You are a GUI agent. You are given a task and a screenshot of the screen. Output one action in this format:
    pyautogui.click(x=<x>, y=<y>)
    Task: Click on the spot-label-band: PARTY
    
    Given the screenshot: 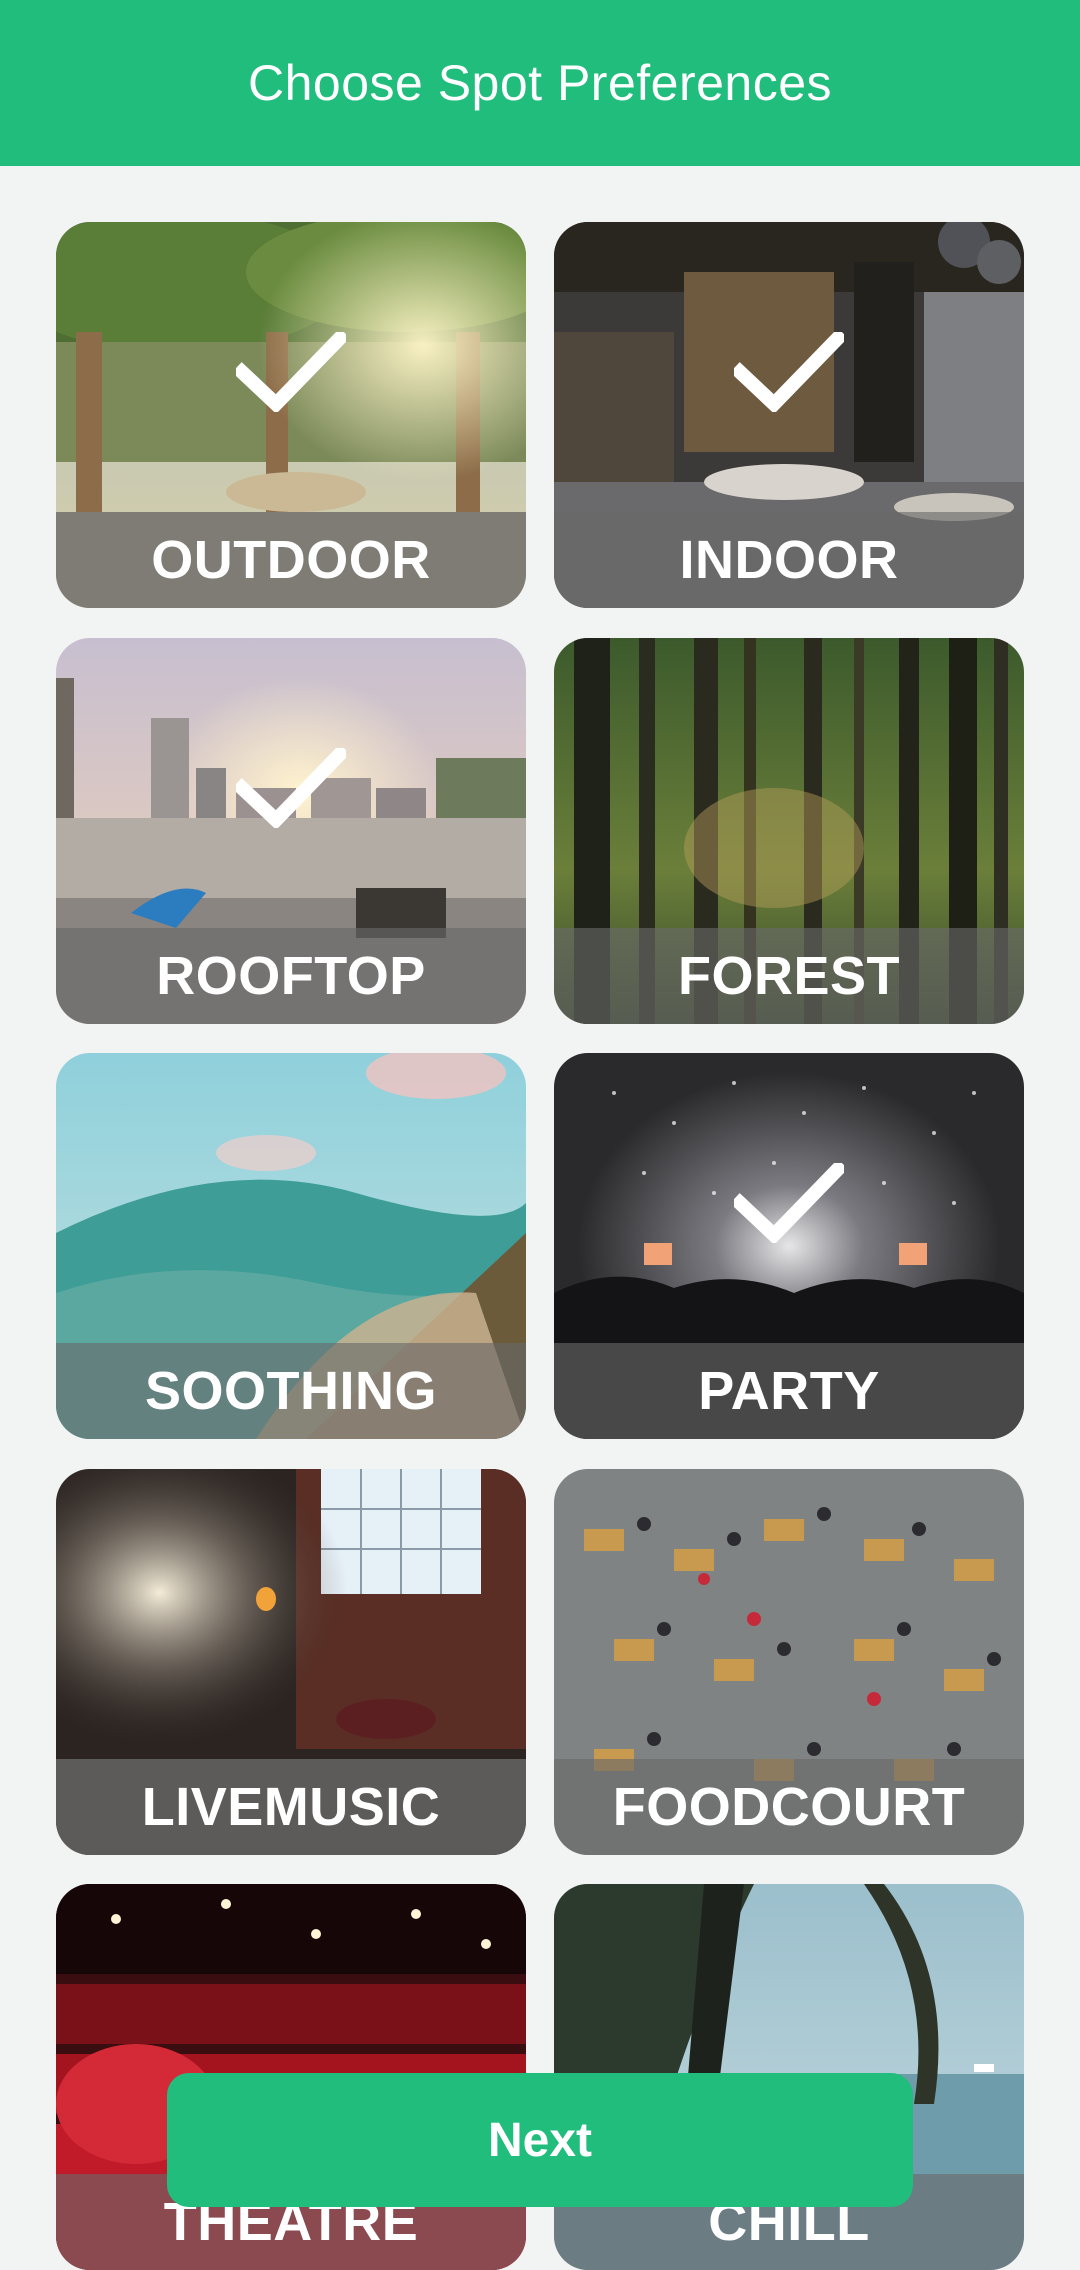 What is the action you would take?
    pyautogui.click(x=789, y=1391)
    